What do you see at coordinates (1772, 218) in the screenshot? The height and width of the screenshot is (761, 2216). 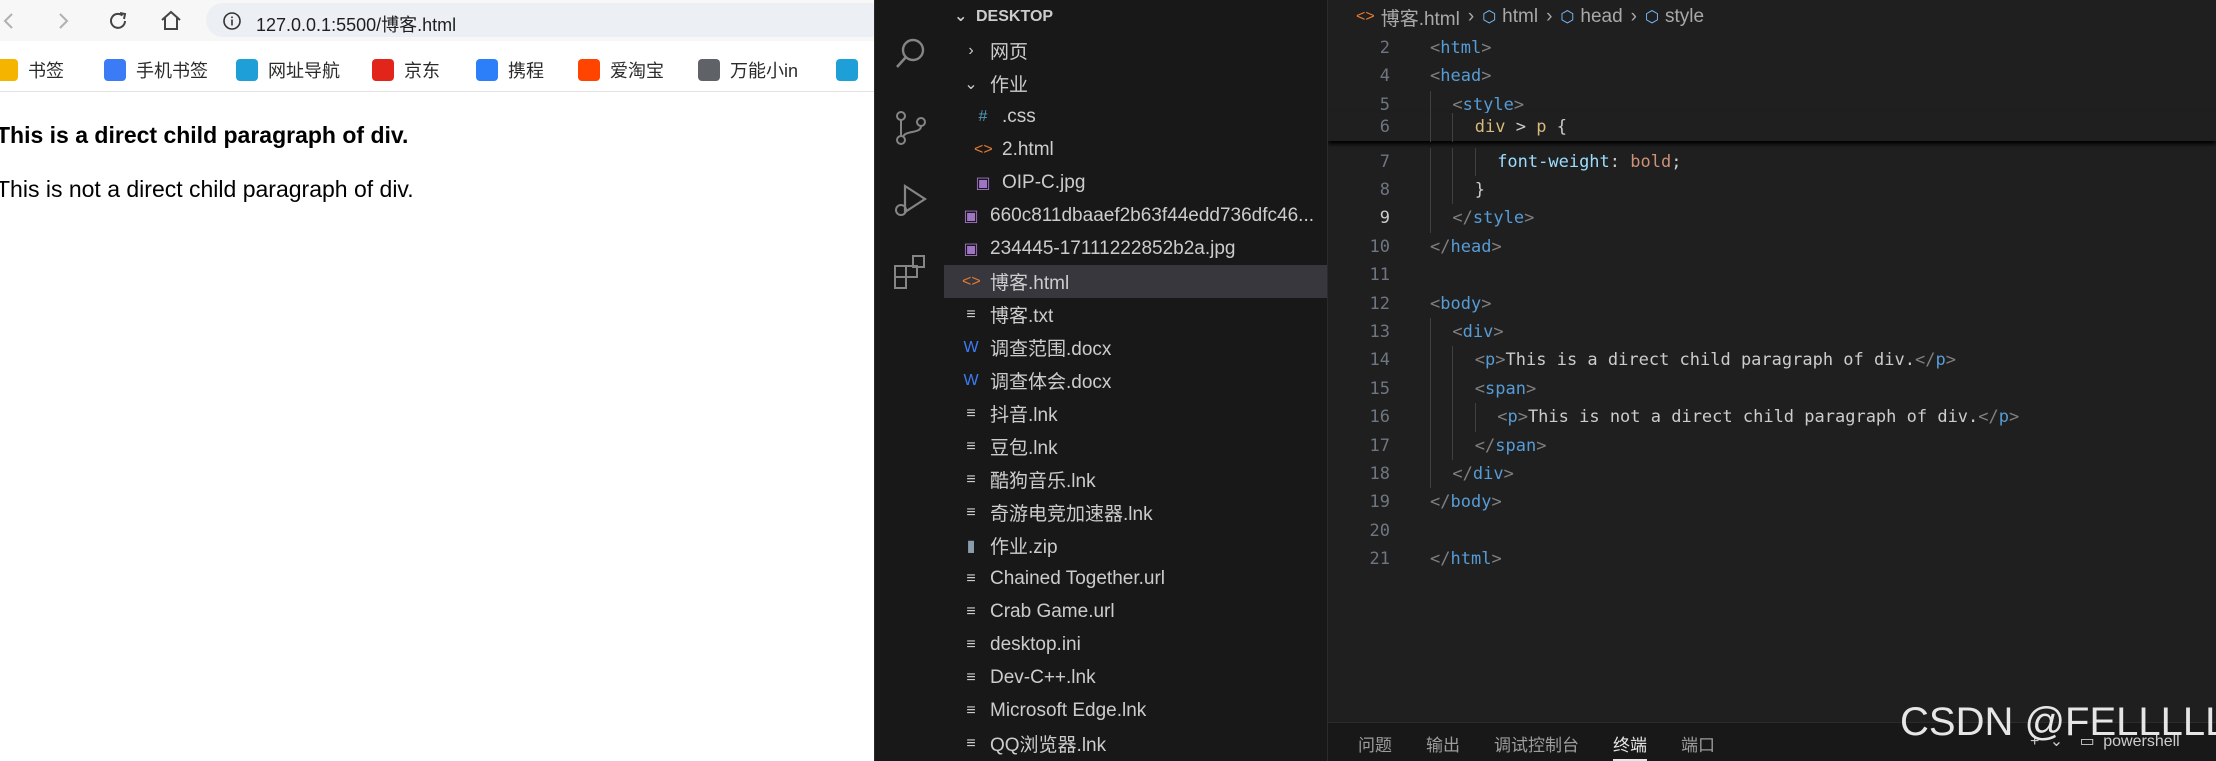 I see `code-line: 9 </style>` at bounding box center [1772, 218].